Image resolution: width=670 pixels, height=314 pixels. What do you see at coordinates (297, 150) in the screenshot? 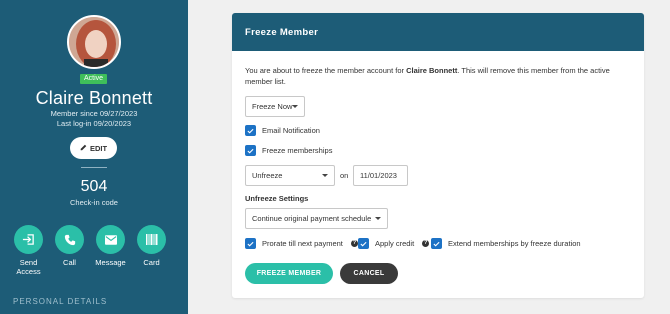
I see `freeze-memberships-label: Freeze memberships` at bounding box center [297, 150].